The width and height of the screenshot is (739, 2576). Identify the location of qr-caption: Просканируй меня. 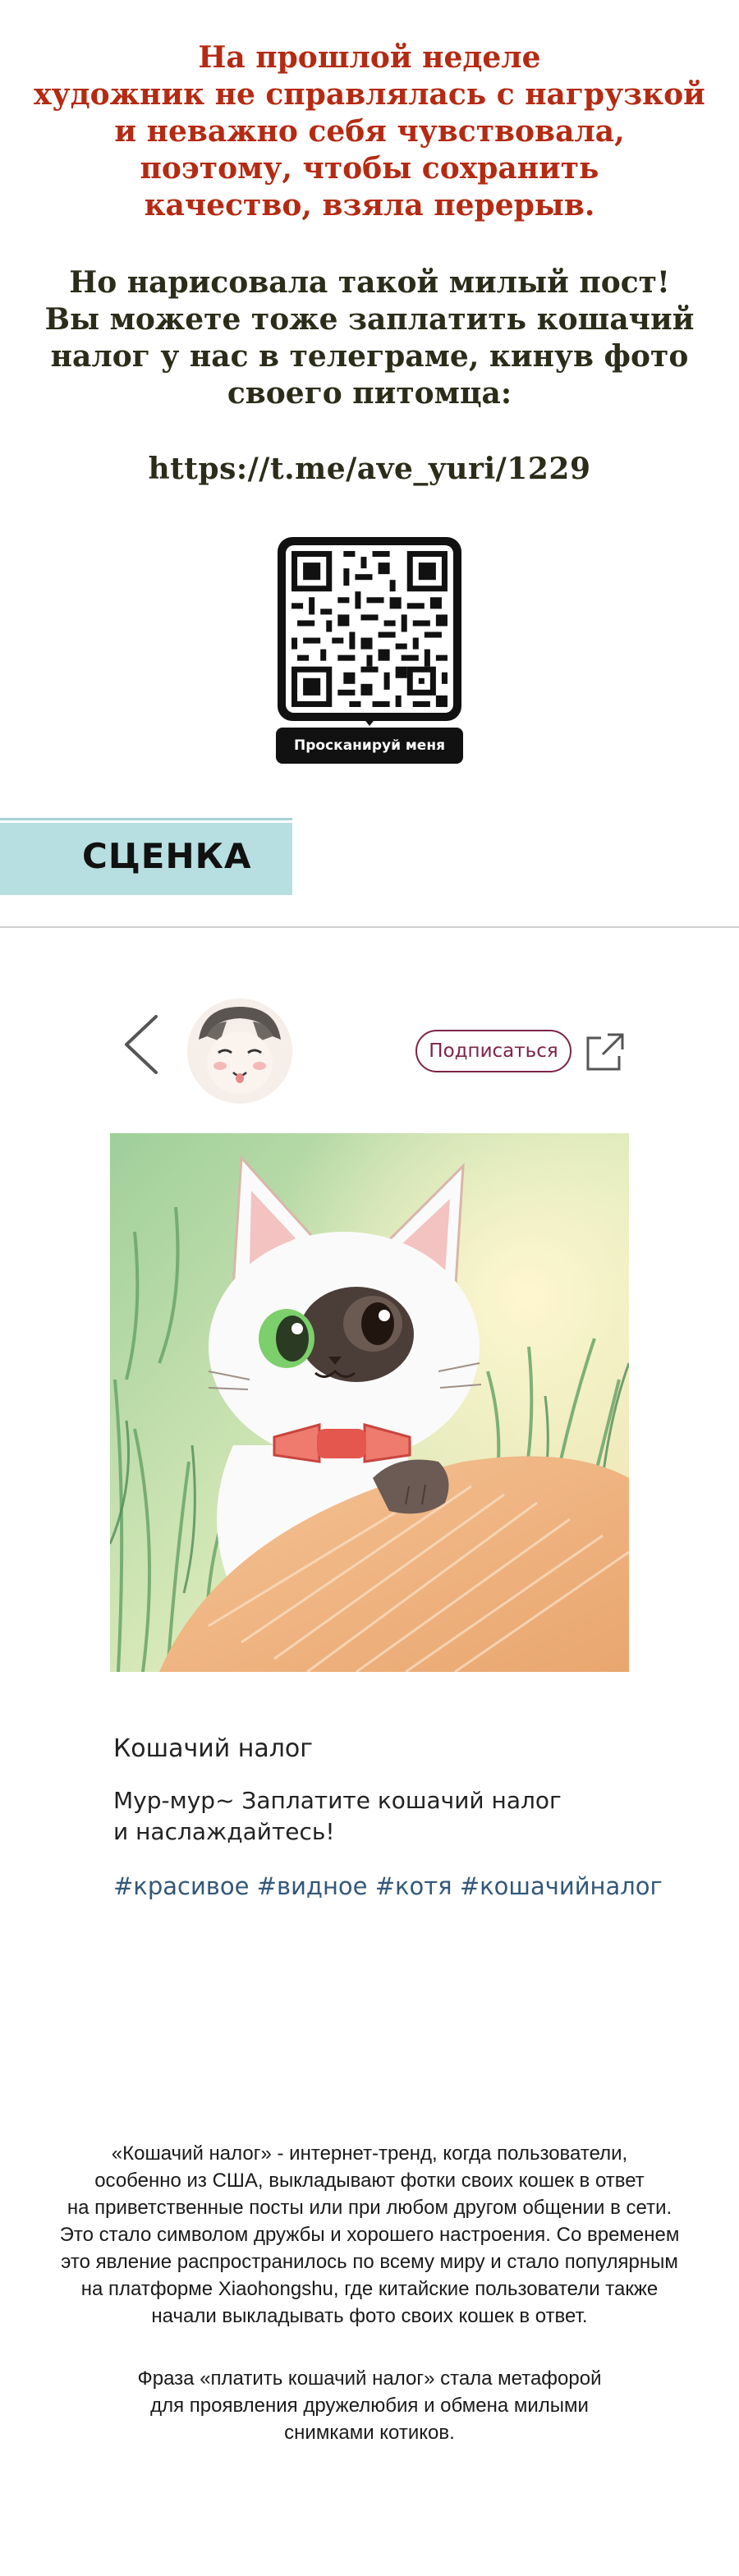
(369, 746).